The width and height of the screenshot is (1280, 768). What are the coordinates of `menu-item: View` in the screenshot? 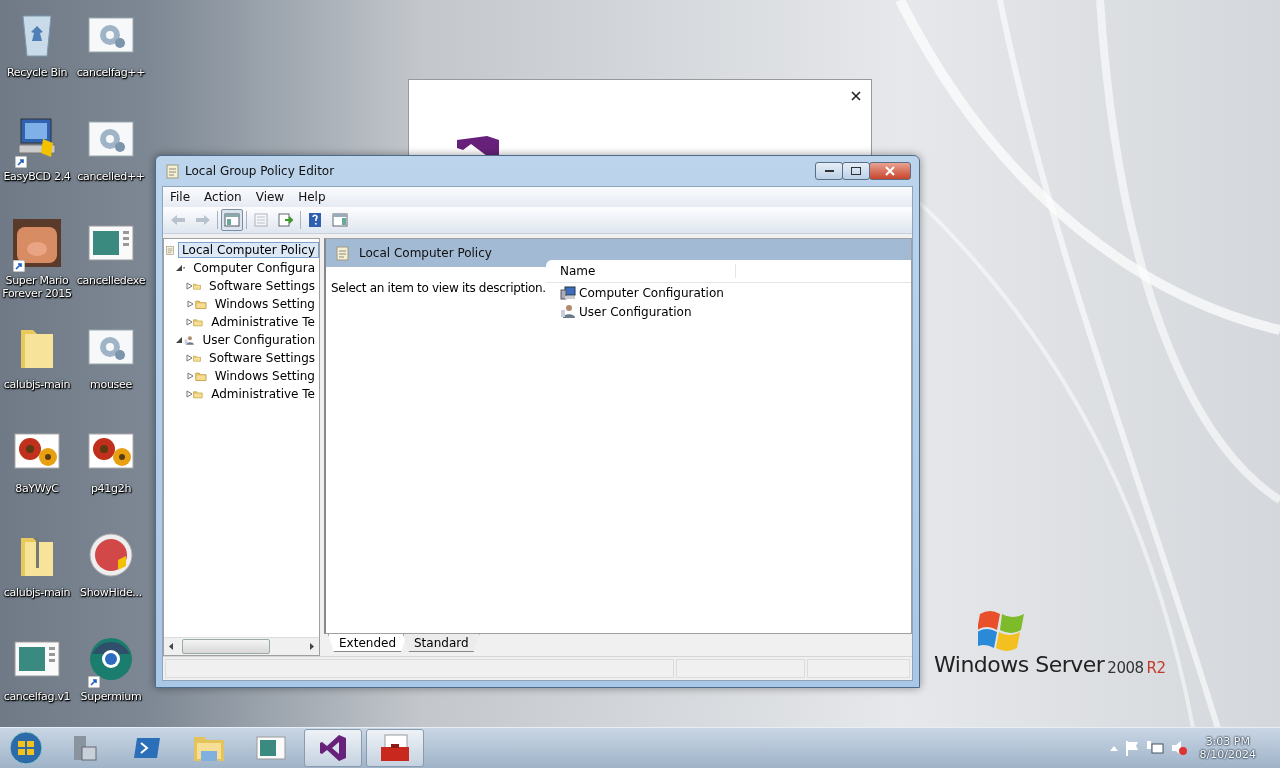 It's located at (270, 197).